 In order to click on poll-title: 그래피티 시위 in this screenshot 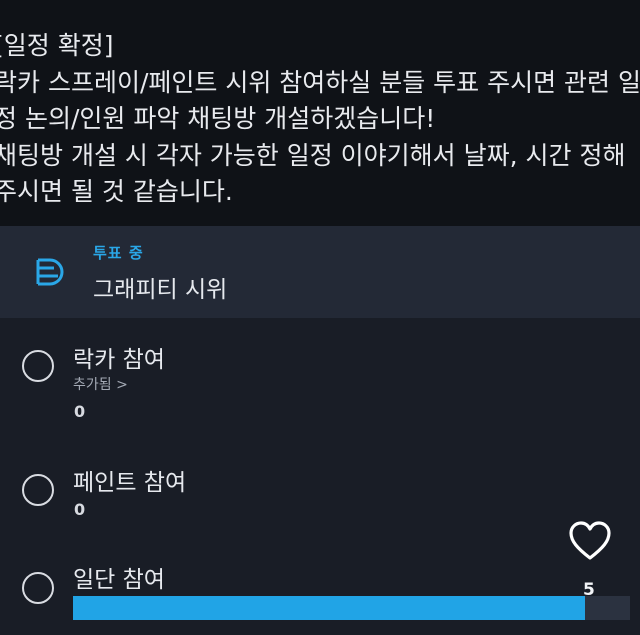, I will do `click(160, 290)`.